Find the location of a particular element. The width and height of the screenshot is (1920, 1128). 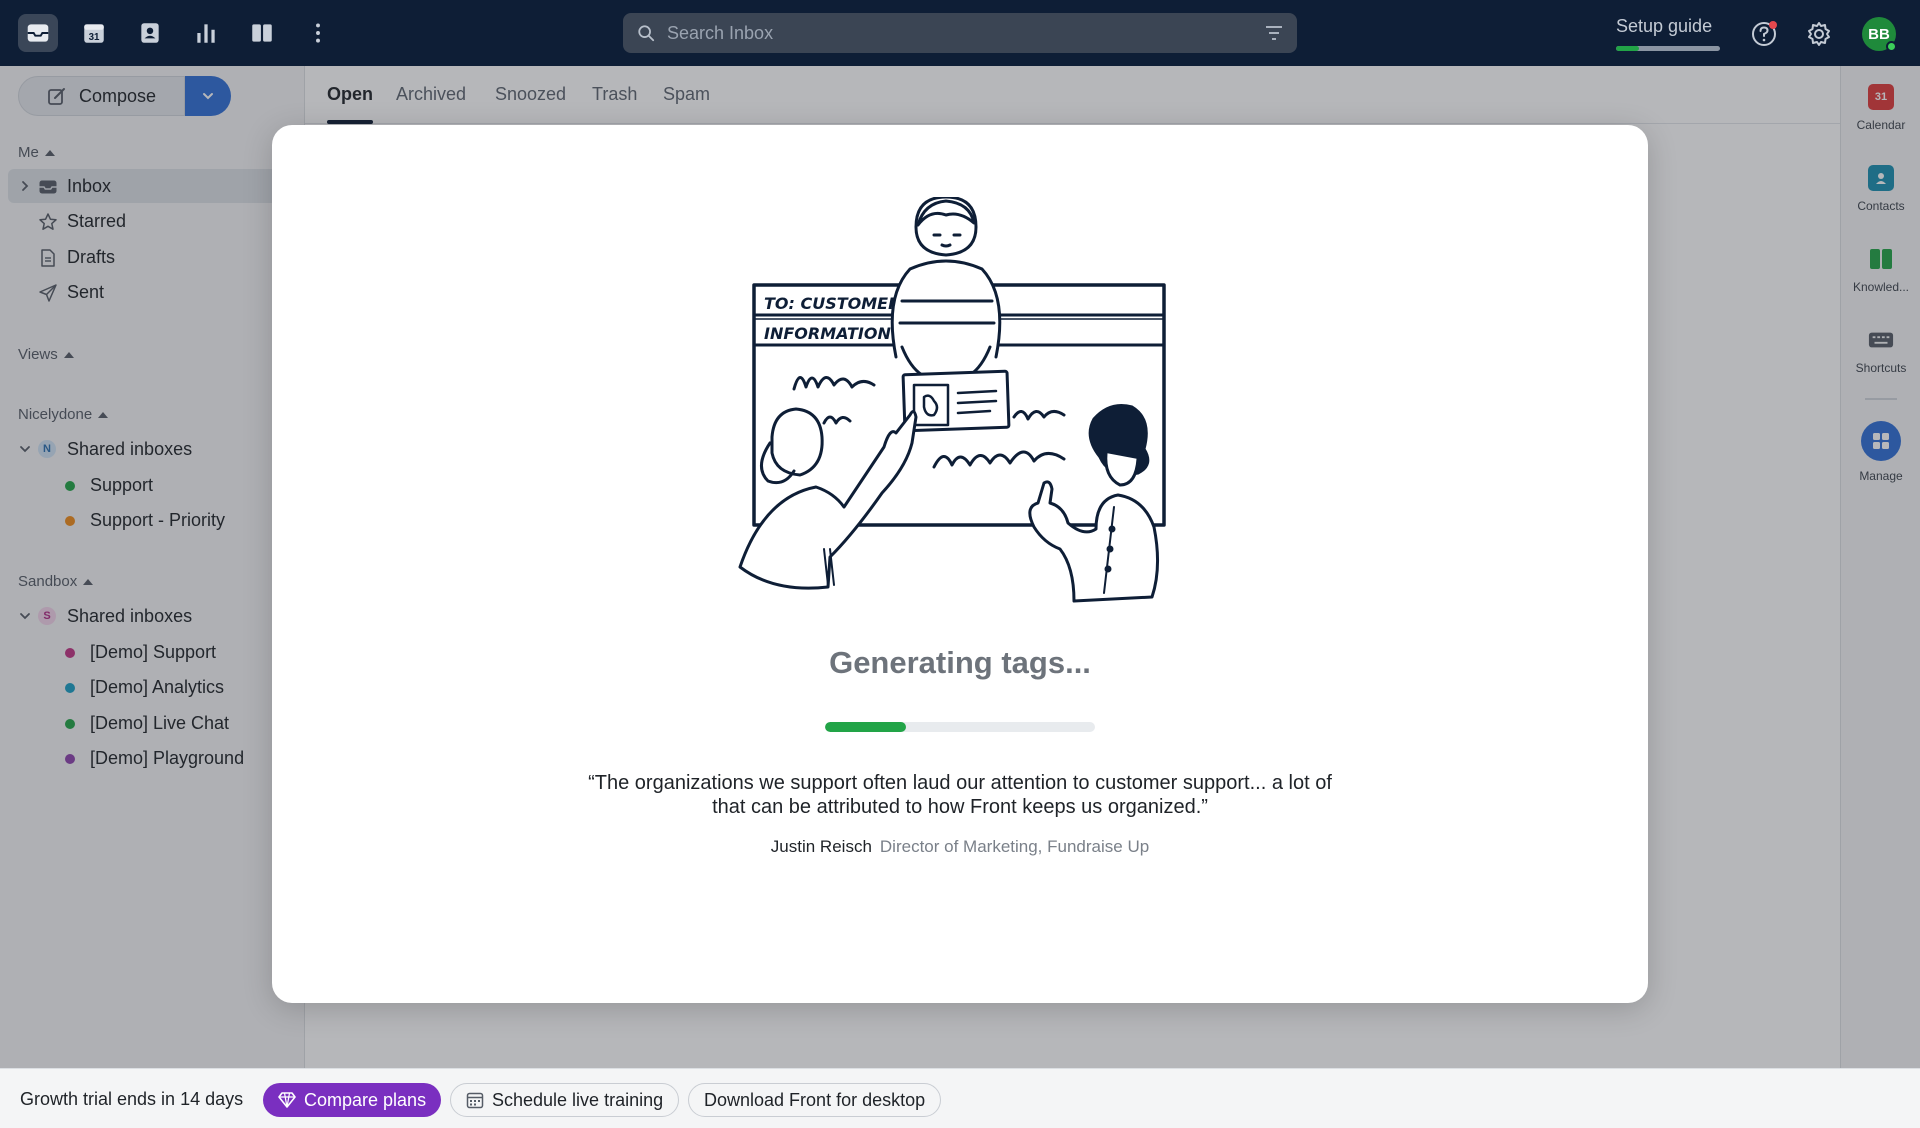

compare-plans-button: Compare plans is located at coordinates (352, 1100).